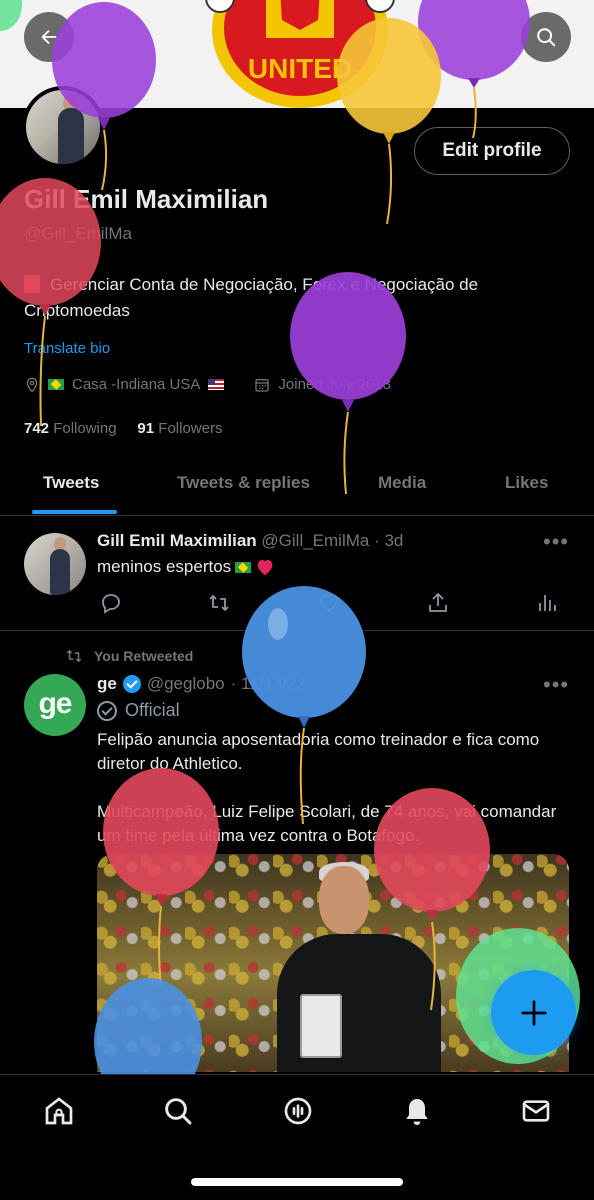  What do you see at coordinates (107, 684) in the screenshot?
I see `tweet-author: ge` at bounding box center [107, 684].